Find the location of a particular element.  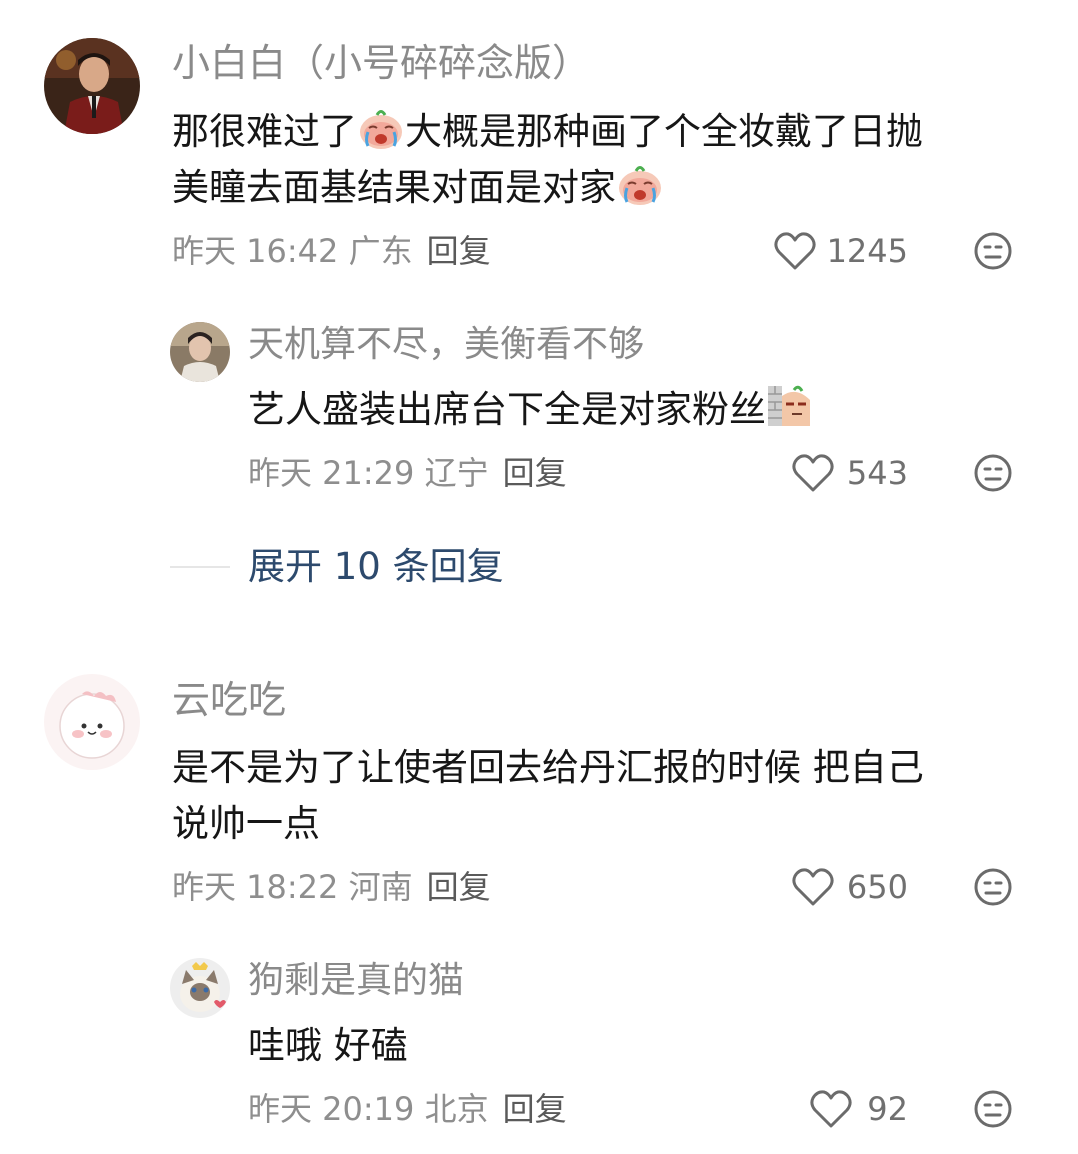

reply-text: 艺人盛装出席台下全是对家粉丝 is located at coordinates (531, 413).